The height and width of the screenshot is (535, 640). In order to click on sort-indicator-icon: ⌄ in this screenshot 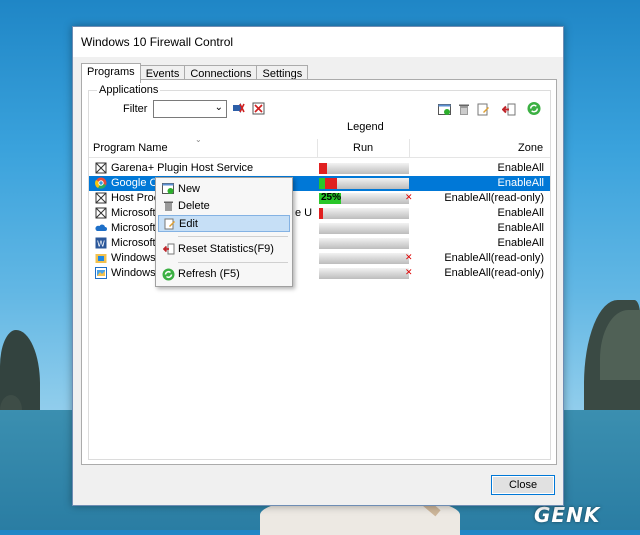, I will do `click(198, 139)`.